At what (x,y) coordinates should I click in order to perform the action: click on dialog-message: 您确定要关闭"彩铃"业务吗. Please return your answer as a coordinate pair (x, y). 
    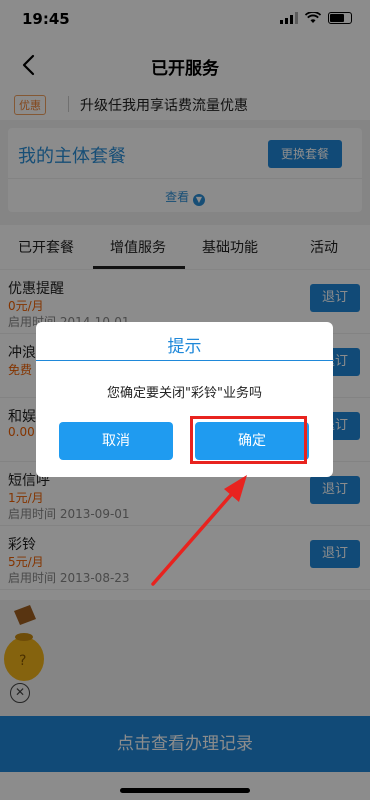
    Looking at the image, I should click on (184, 393).